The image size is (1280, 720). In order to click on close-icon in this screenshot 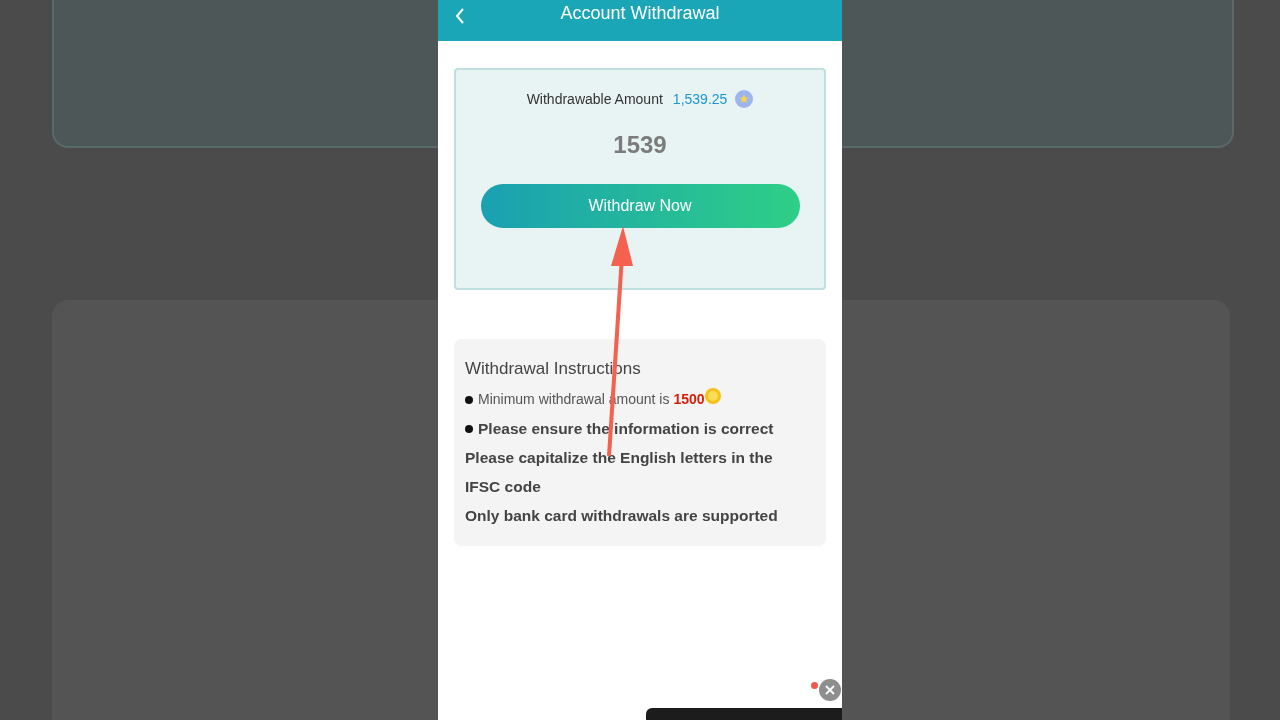, I will do `click(830, 690)`.